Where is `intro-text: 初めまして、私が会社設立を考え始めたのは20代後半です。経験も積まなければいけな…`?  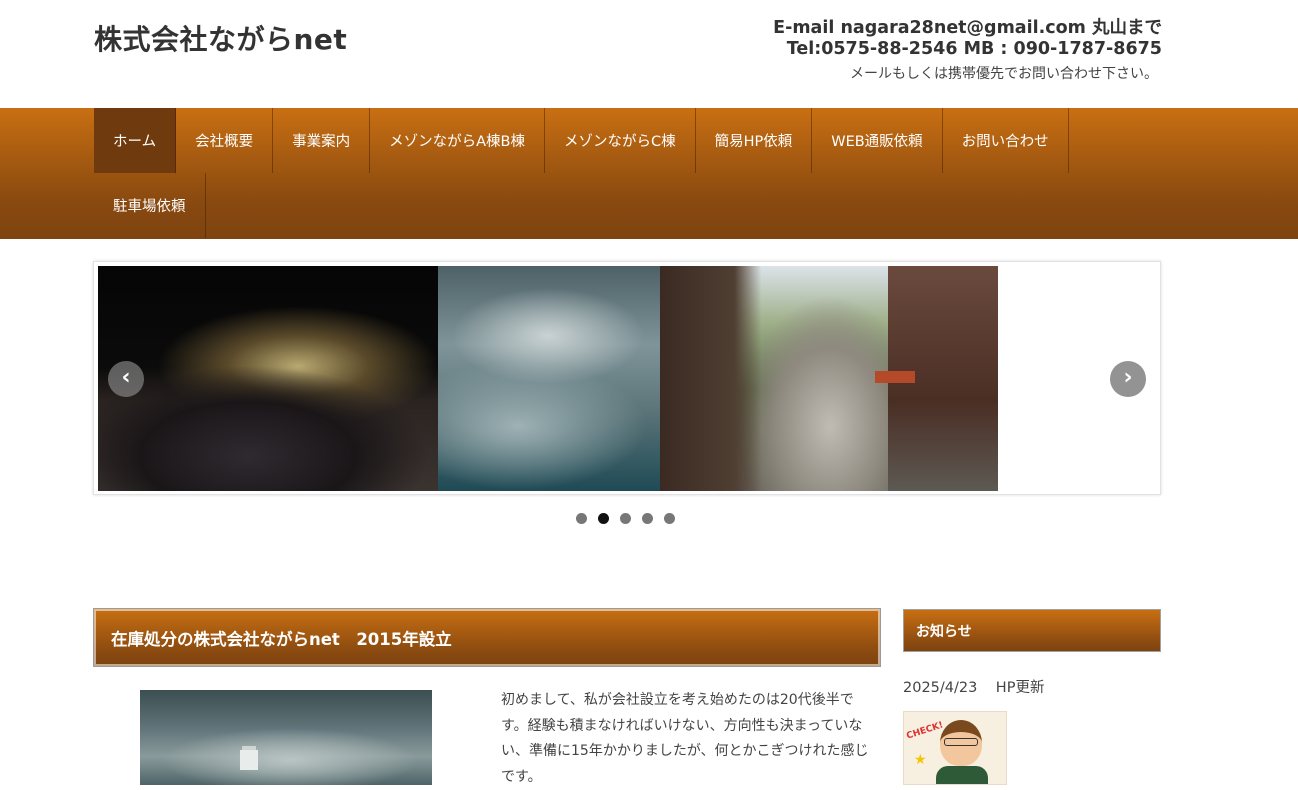
intro-text: 初めまして、私が会社設立を考え始めたのは20代後半です。経験も積まなければいけな… is located at coordinates (685, 738).